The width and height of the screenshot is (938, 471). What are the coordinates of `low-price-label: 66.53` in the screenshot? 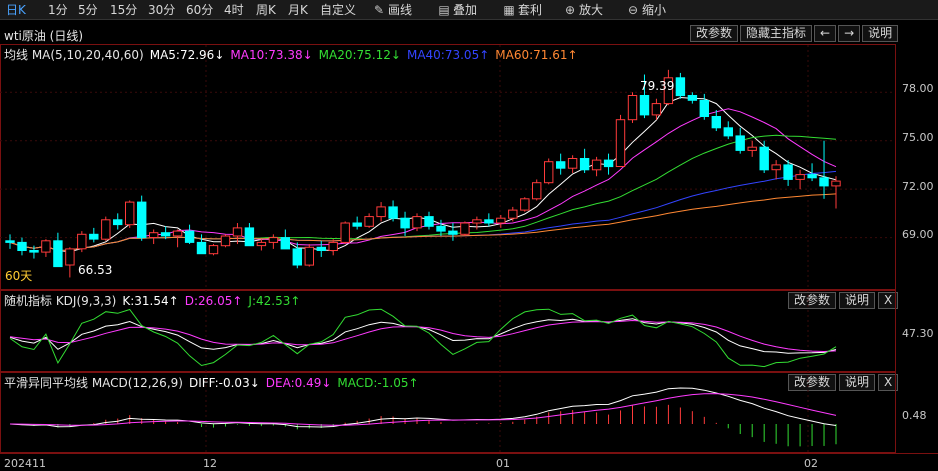 It's located at (95, 270).